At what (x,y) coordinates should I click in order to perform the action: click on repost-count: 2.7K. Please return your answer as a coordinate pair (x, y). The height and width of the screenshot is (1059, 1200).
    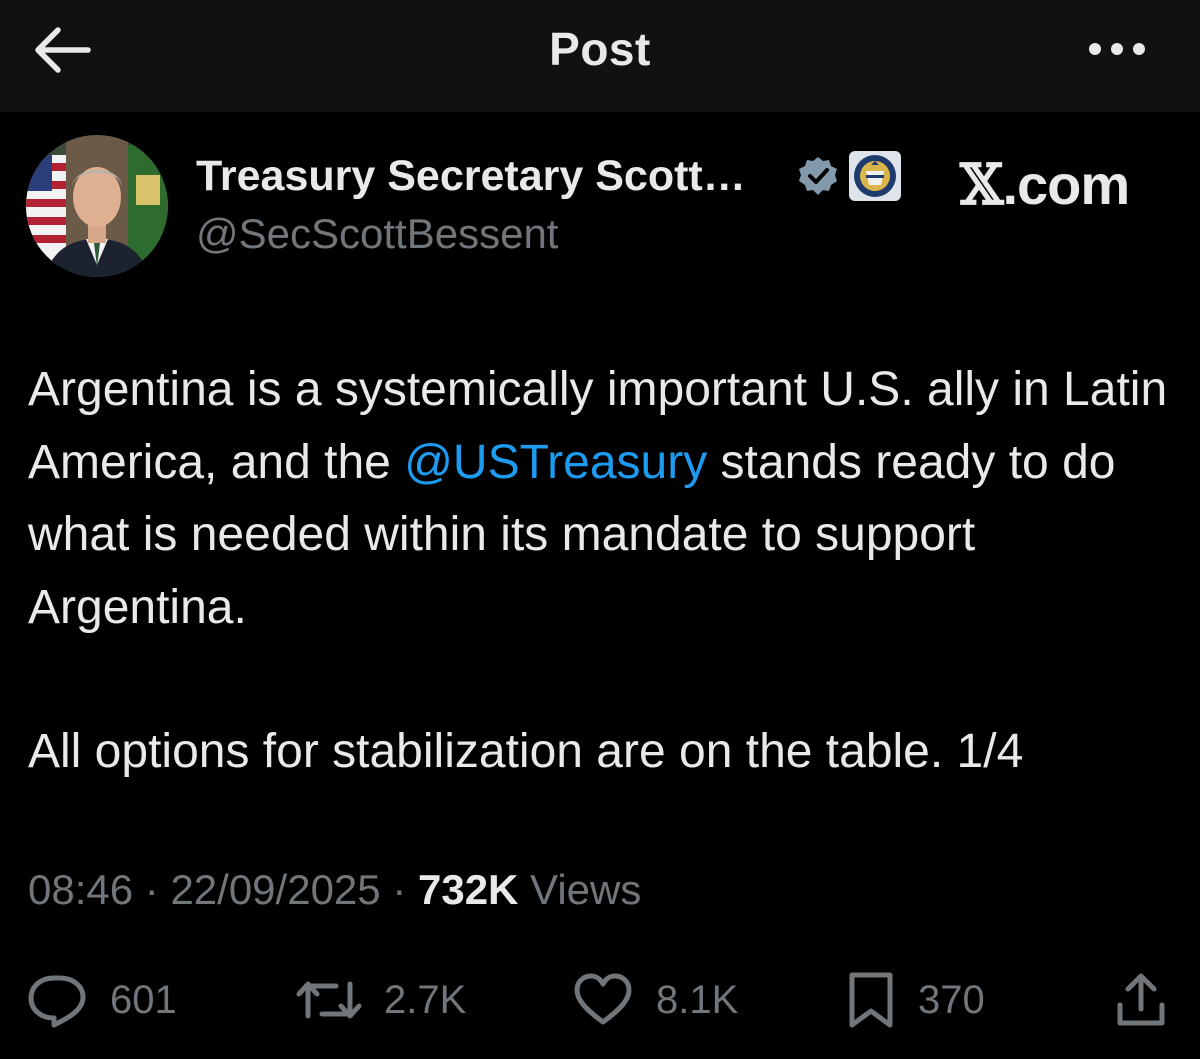
    Looking at the image, I should click on (425, 999).